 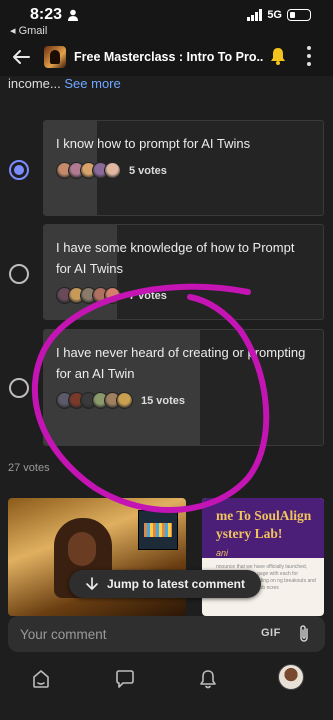 I want to click on back-to-gmail-link: ◂ Gmail, so click(x=28, y=30).